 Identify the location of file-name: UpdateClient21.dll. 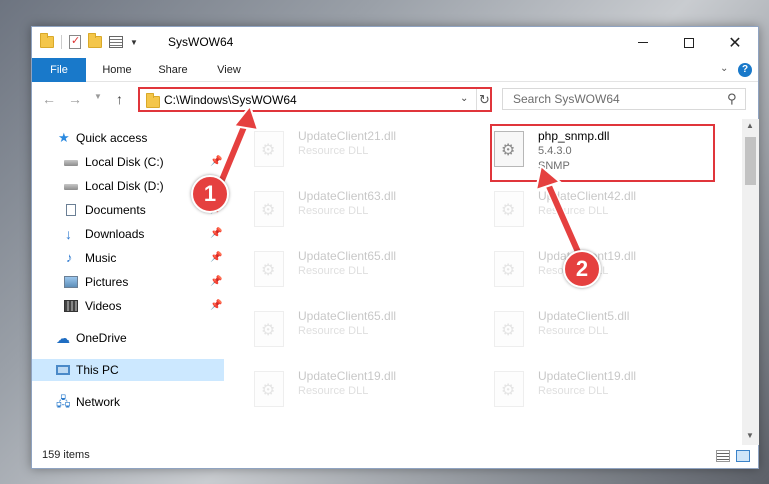
(347, 136).